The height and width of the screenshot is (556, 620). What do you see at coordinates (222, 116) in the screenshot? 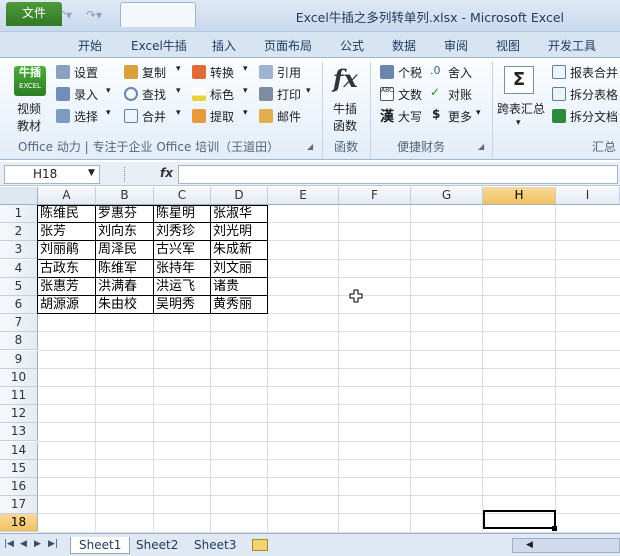
I see `extract-button: 提取` at bounding box center [222, 116].